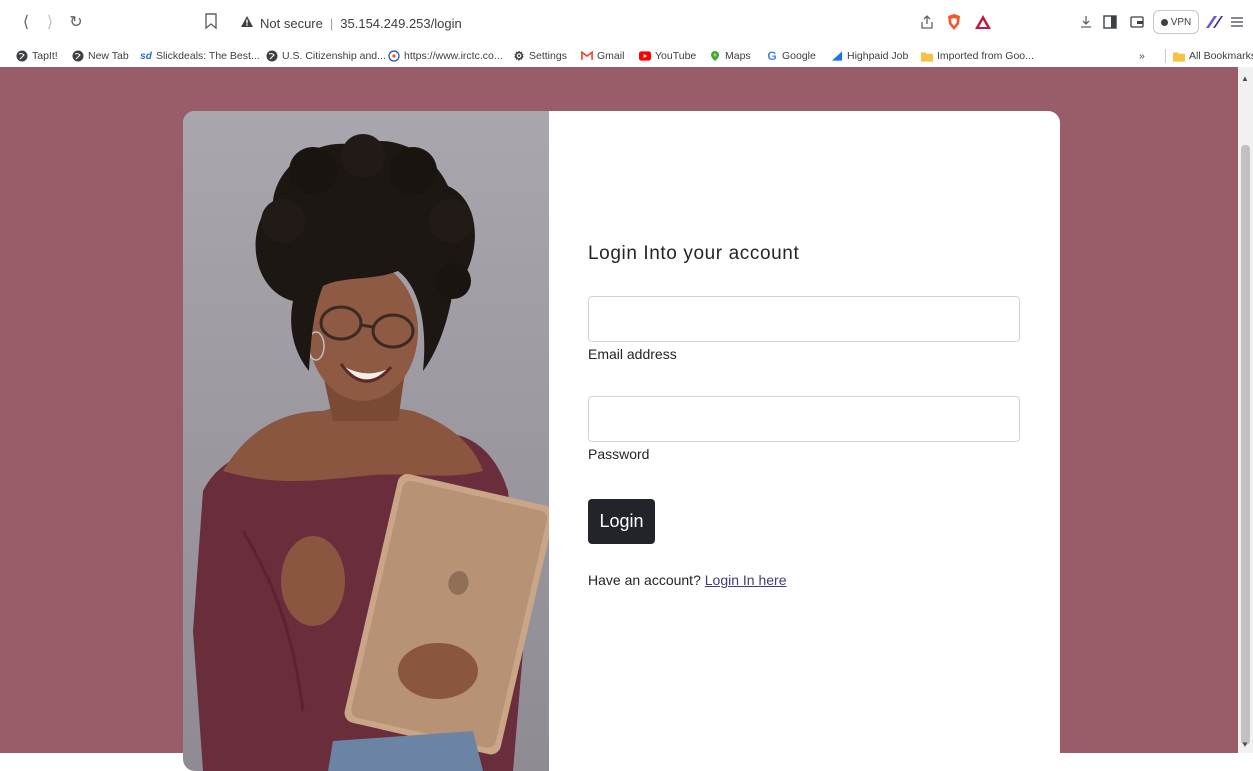  What do you see at coordinates (878, 56) in the screenshot?
I see `bookmark-label: Highpaid Job` at bounding box center [878, 56].